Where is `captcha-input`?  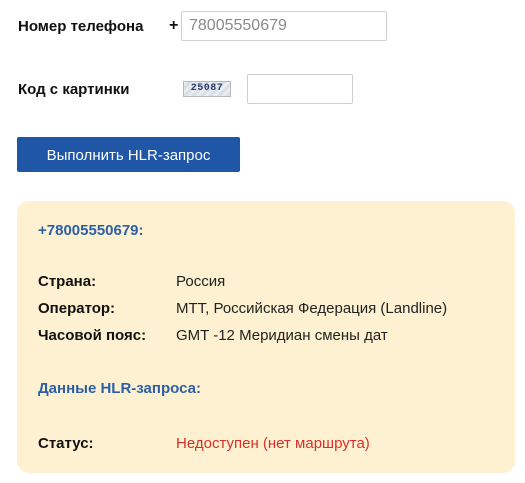 captcha-input is located at coordinates (300, 89).